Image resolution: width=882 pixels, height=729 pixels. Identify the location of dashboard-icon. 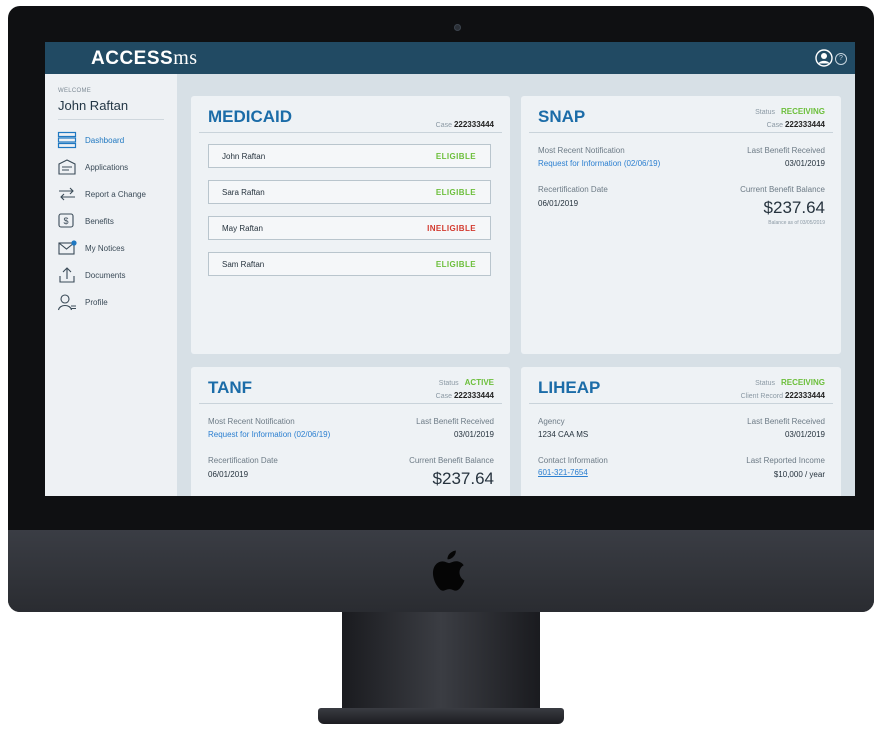
(67, 140).